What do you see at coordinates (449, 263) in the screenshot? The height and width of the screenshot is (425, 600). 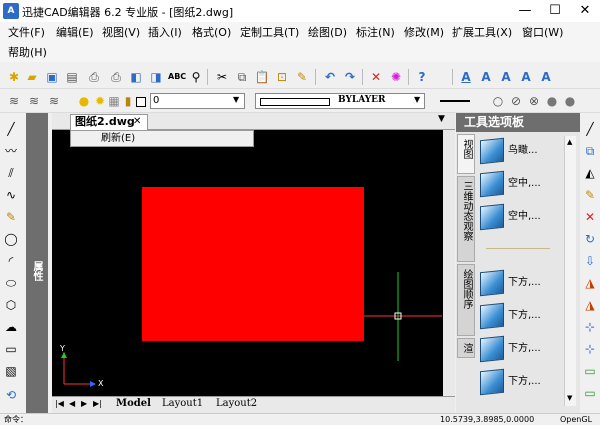 I see `canvas-vertical-scrollbar` at bounding box center [449, 263].